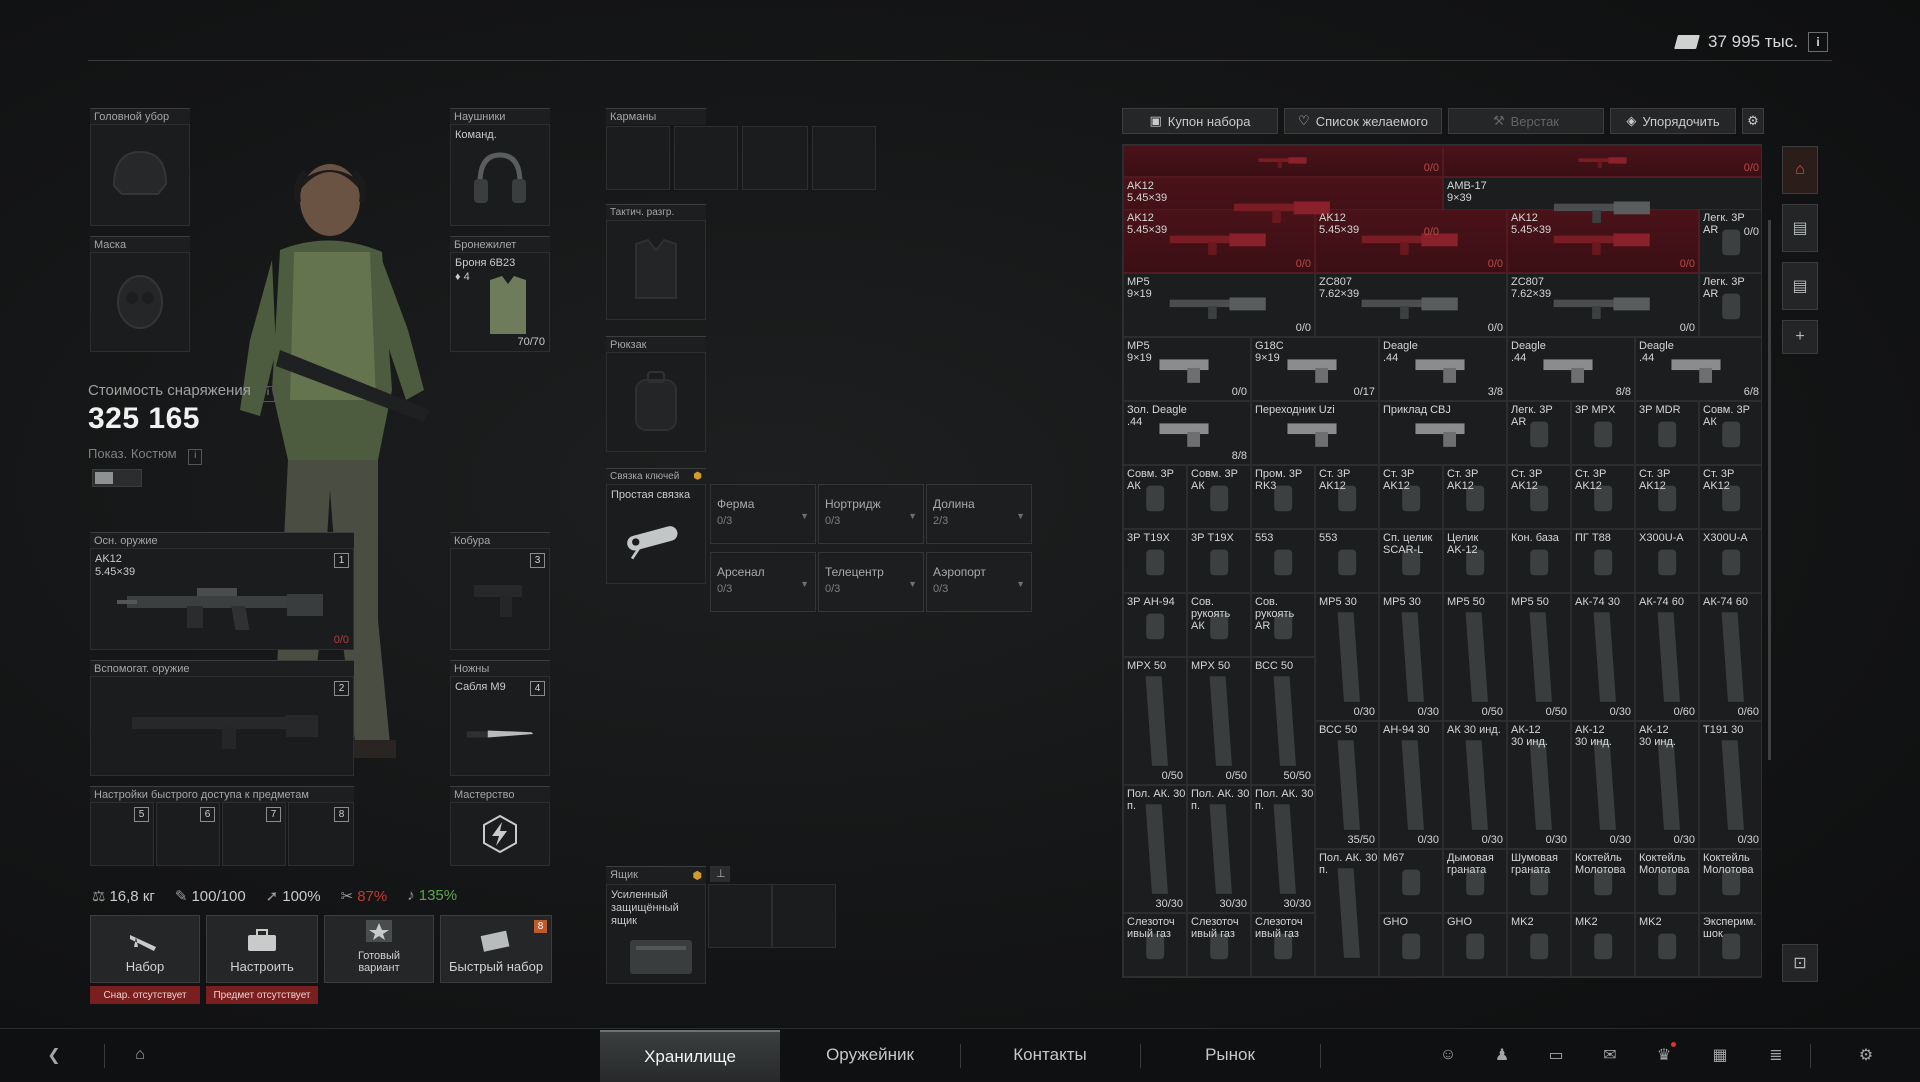 The height and width of the screenshot is (1082, 1920). Describe the element at coordinates (1411, 305) in the screenshot. I see `stash-item: ZC807 7.62×39 0/0` at that location.